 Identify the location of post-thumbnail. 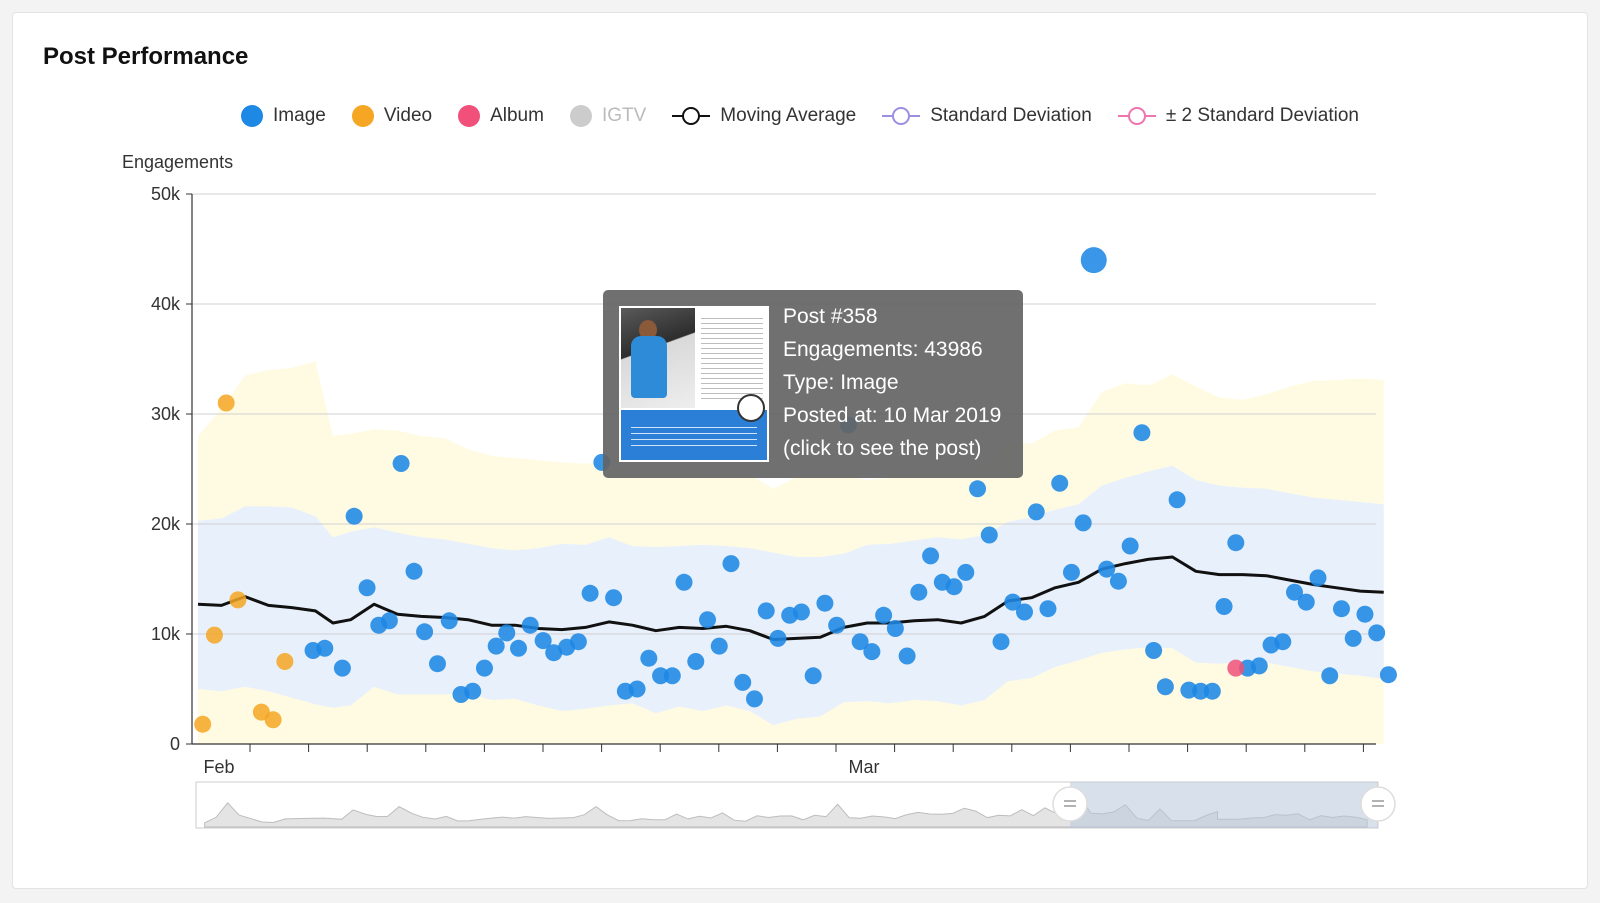
(694, 384).